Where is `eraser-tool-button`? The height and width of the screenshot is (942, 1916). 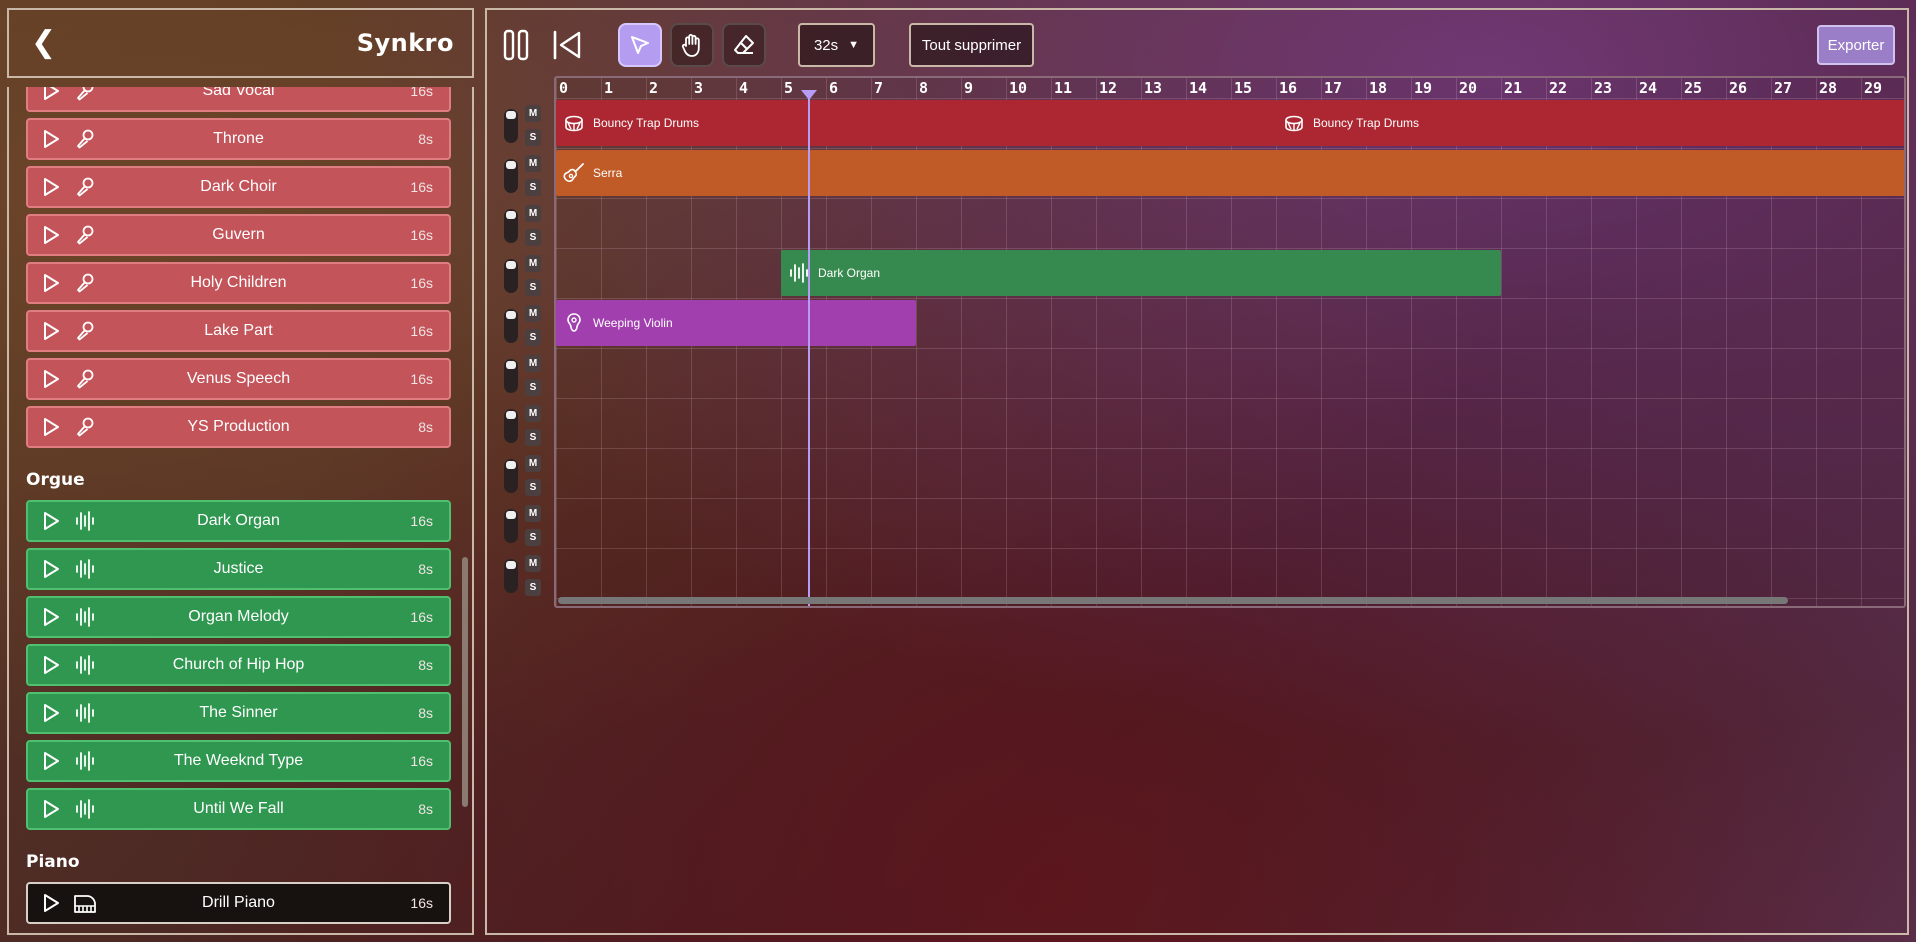 eraser-tool-button is located at coordinates (744, 45).